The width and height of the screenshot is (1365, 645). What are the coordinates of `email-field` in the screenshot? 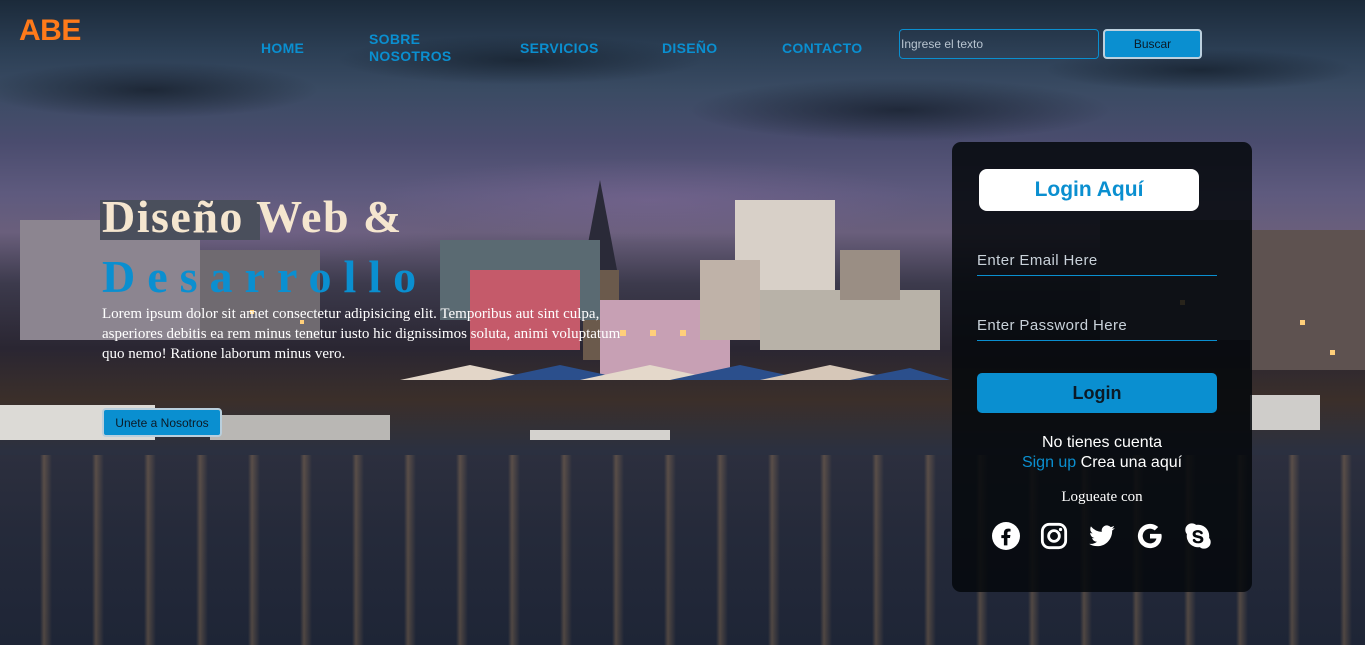 It's located at (1097, 261).